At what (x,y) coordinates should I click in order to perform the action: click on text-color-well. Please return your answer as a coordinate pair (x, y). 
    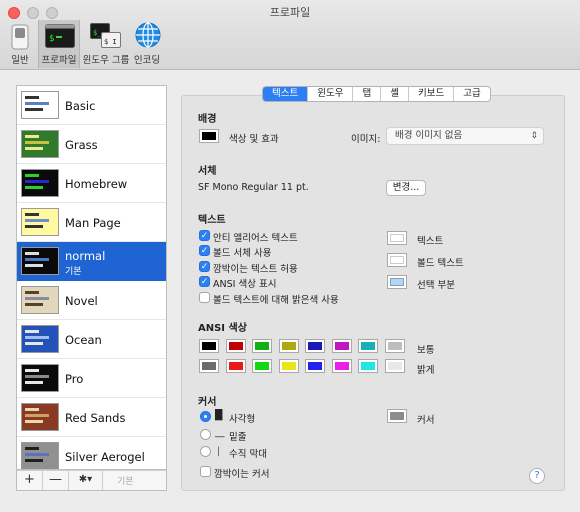
    Looking at the image, I should click on (397, 238).